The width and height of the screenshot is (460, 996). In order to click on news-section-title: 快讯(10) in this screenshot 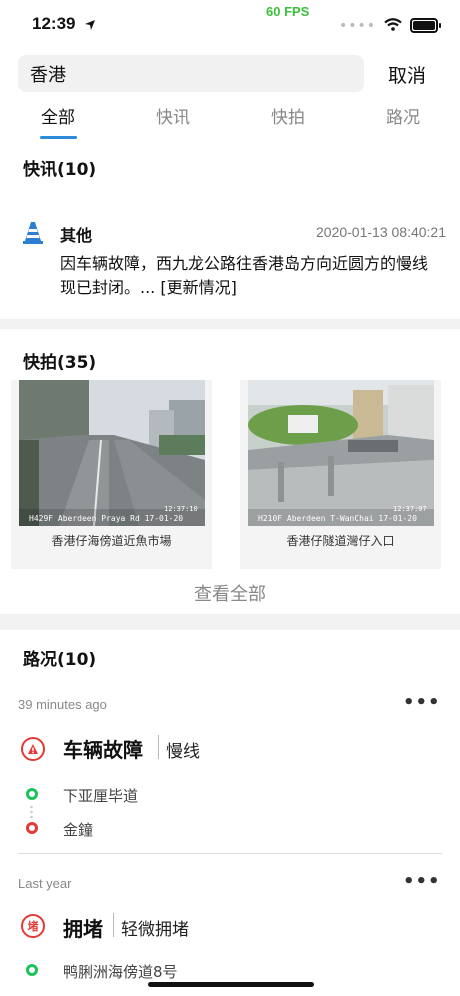, I will do `click(60, 170)`.